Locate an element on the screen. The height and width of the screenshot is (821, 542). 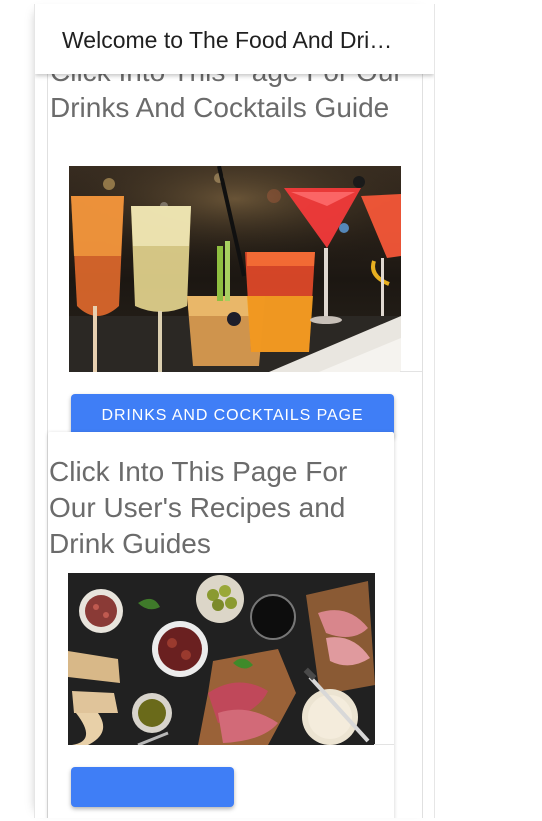
app-bar: Welcome to The Food And Drink Guide is located at coordinates (234, 39).